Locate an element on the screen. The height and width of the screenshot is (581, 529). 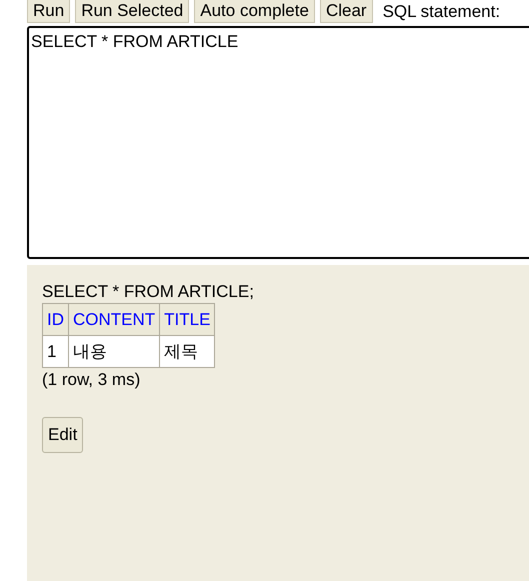
sql-statement-label: SQL statement: is located at coordinates (441, 12).